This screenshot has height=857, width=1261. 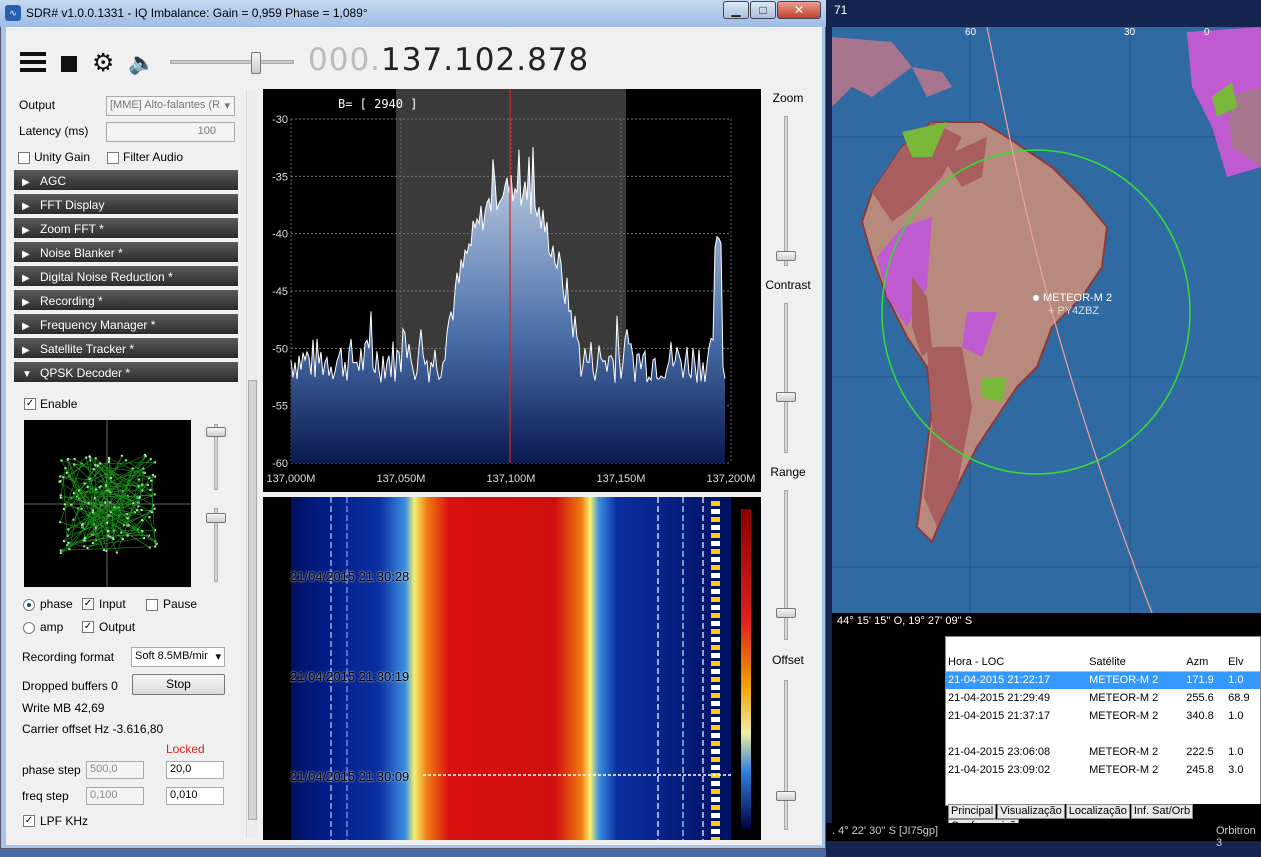 What do you see at coordinates (170, 132) in the screenshot?
I see `latency-input: 100` at bounding box center [170, 132].